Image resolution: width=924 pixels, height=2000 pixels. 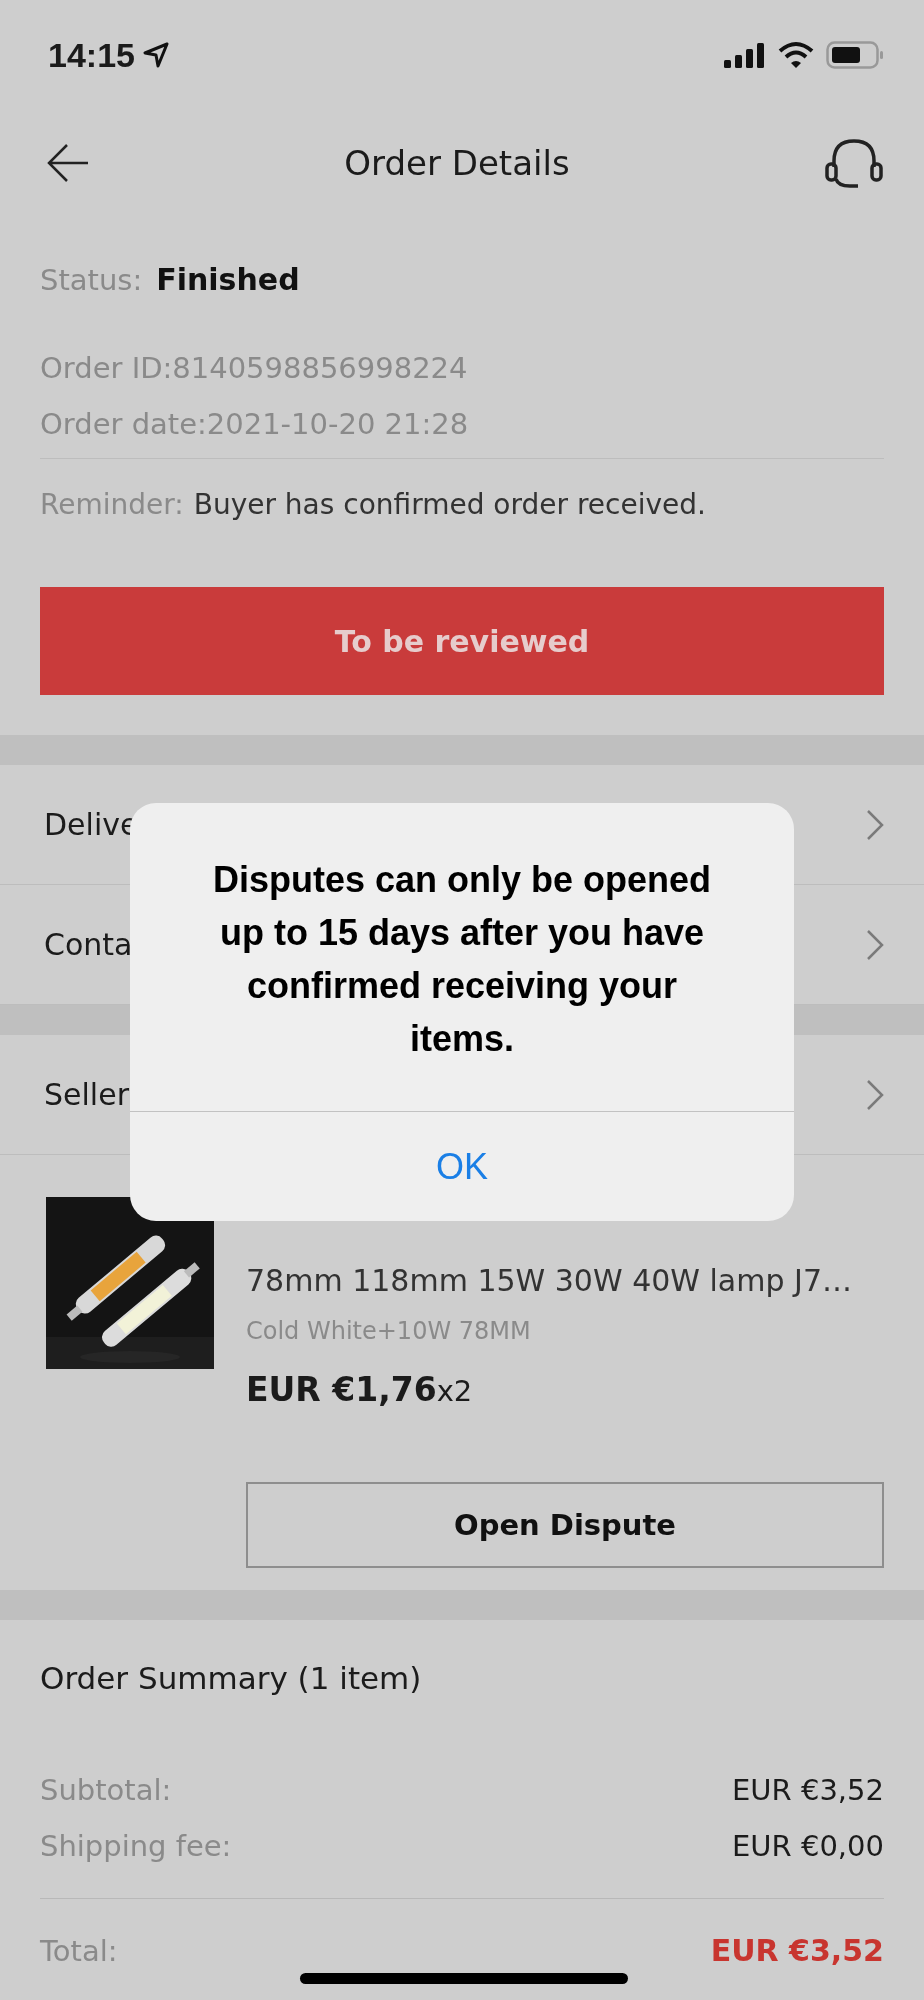 What do you see at coordinates (745, 55) in the screenshot?
I see `signal-icon` at bounding box center [745, 55].